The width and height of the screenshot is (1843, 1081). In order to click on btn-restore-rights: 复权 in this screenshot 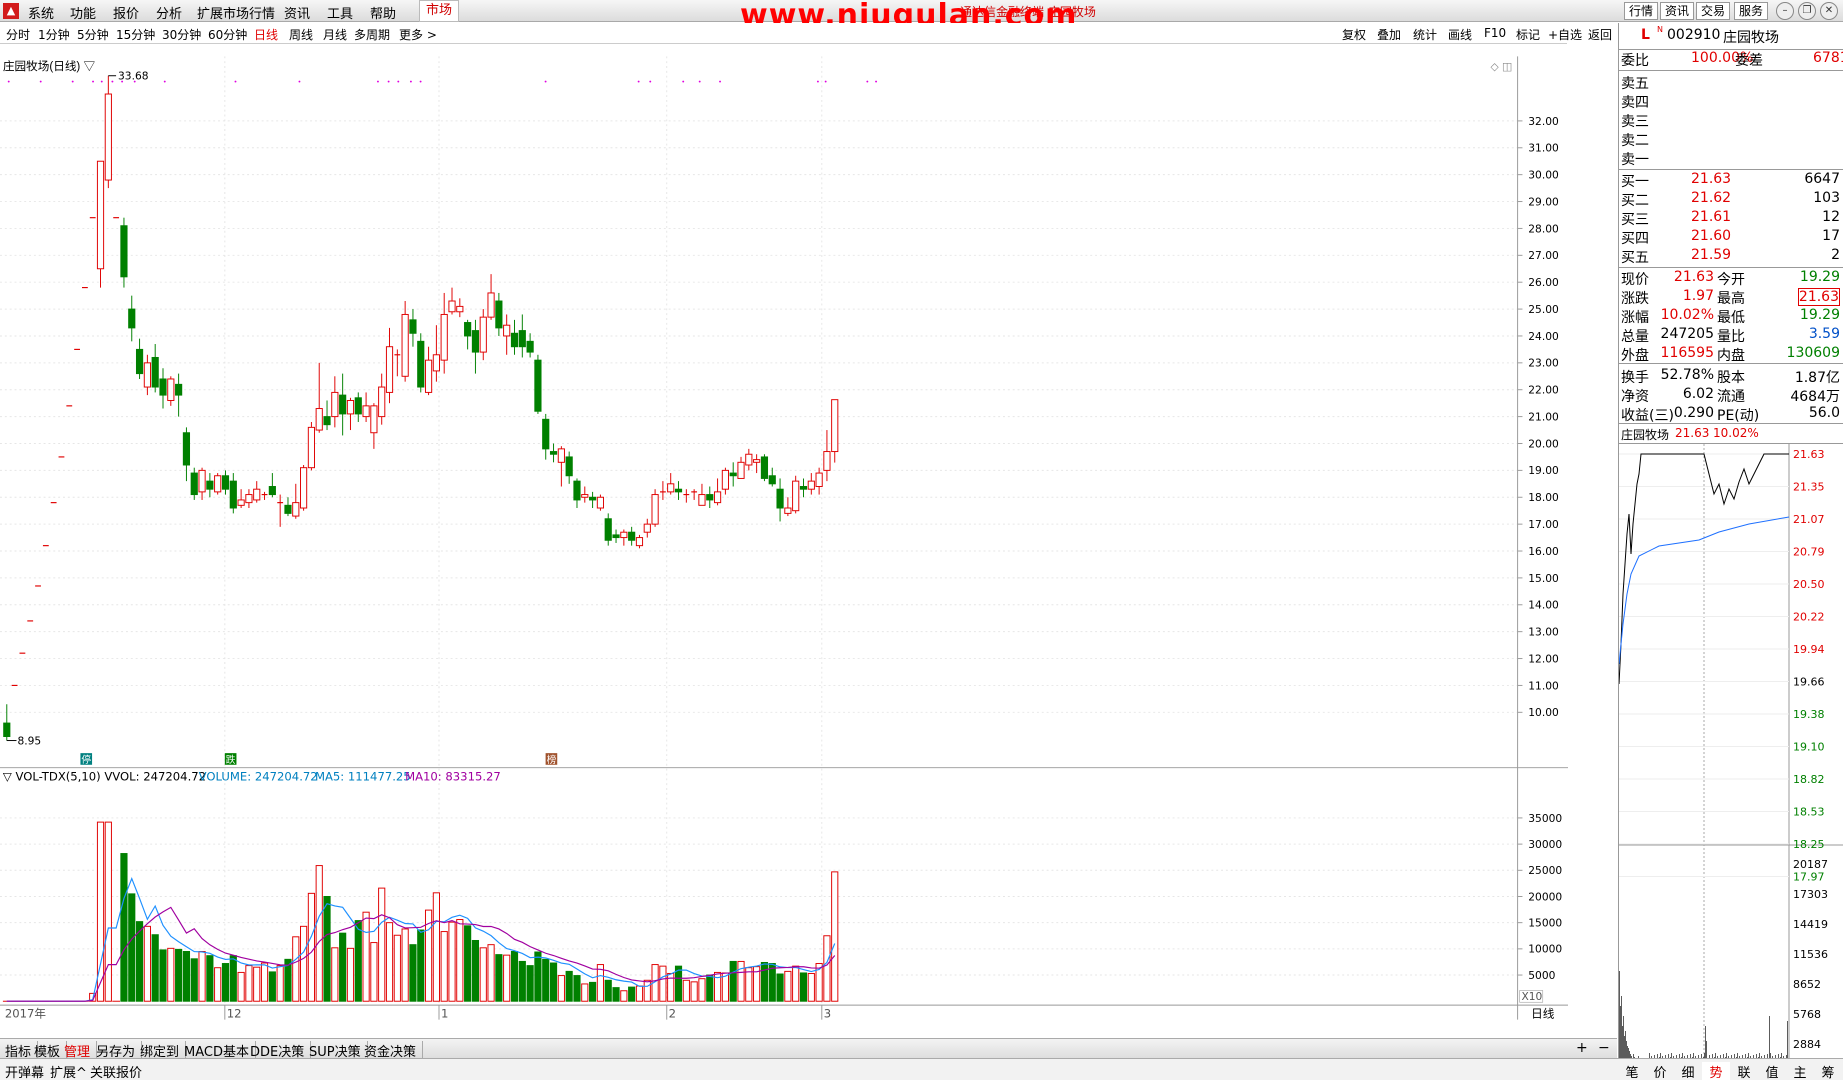, I will do `click(1354, 34)`.